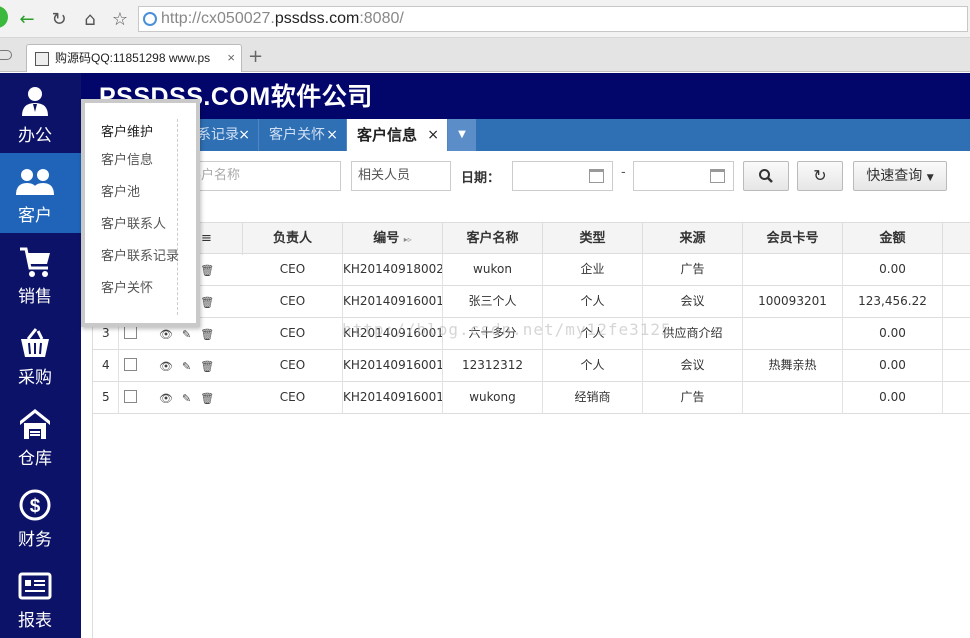 The width and height of the screenshot is (970, 638). What do you see at coordinates (40, 113) in the screenshot?
I see `sidebar-item-office: 办公` at bounding box center [40, 113].